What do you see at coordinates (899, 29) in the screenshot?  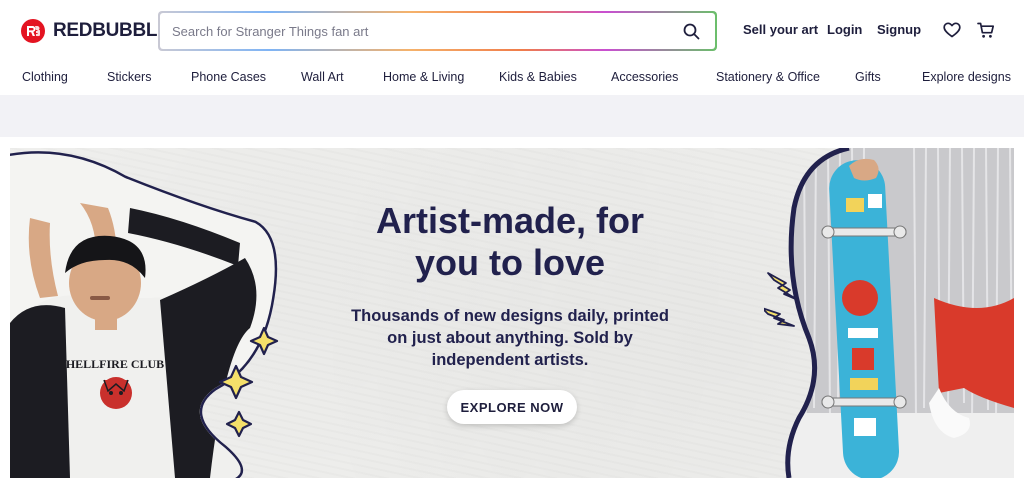 I see `signup-link: Signup` at bounding box center [899, 29].